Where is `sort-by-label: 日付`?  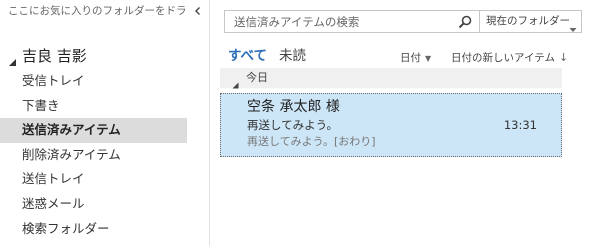 sort-by-label: 日付 is located at coordinates (410, 58).